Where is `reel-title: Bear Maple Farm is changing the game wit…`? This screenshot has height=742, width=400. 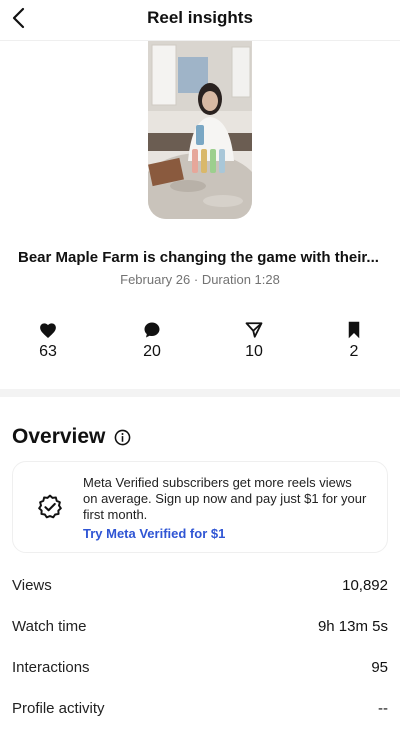 reel-title: Bear Maple Farm is changing the game wit… is located at coordinates (198, 257).